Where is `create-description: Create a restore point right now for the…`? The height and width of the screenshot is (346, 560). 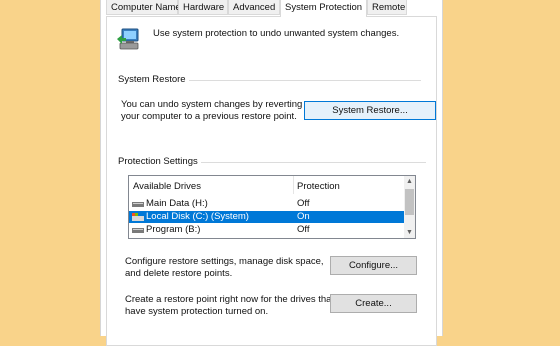 create-description: Create a restore point right now for the… is located at coordinates (229, 305).